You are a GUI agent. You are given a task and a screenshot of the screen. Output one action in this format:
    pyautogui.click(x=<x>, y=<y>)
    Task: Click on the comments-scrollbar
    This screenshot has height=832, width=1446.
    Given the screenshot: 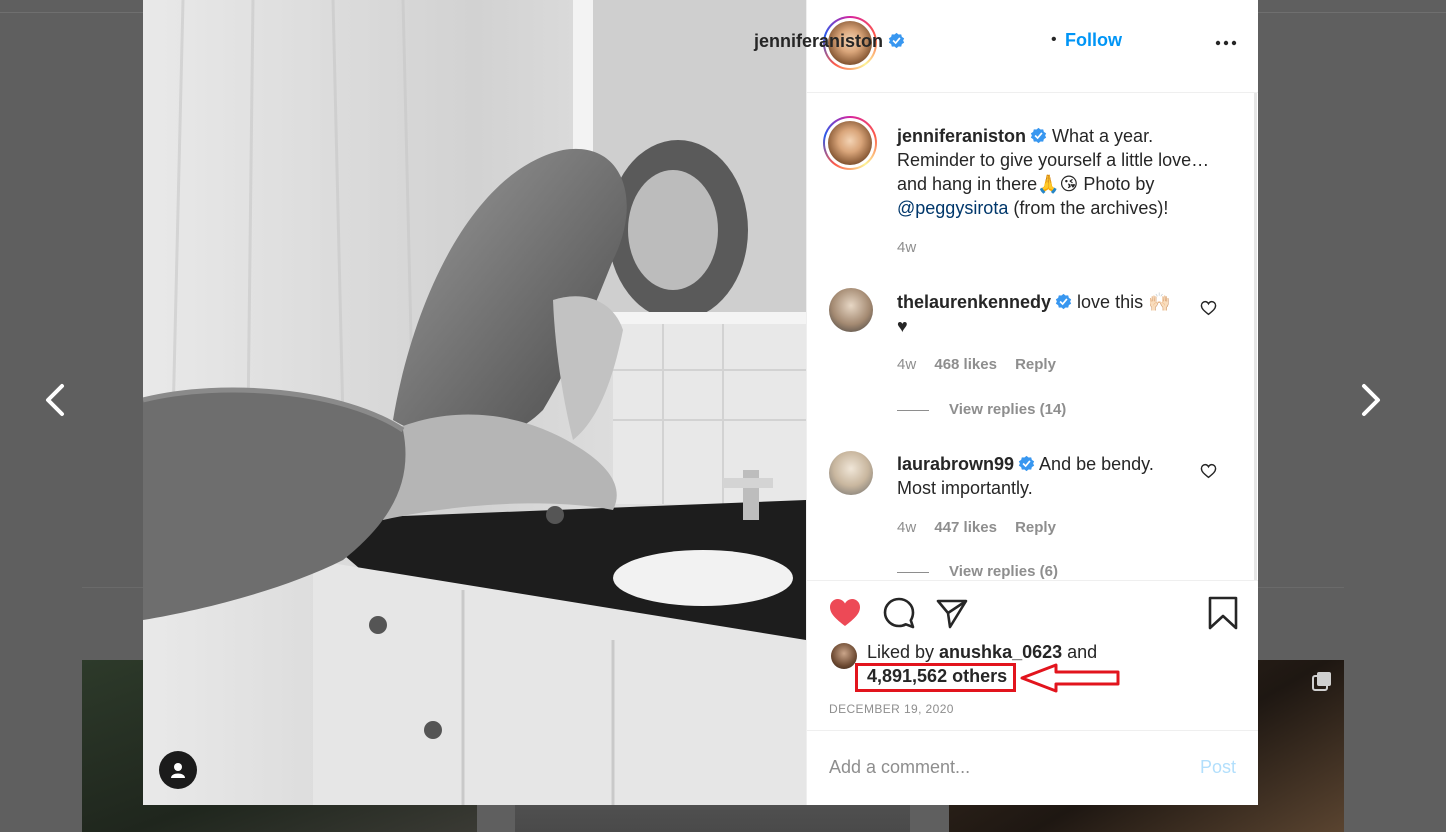 What is the action you would take?
    pyautogui.click(x=1255, y=336)
    